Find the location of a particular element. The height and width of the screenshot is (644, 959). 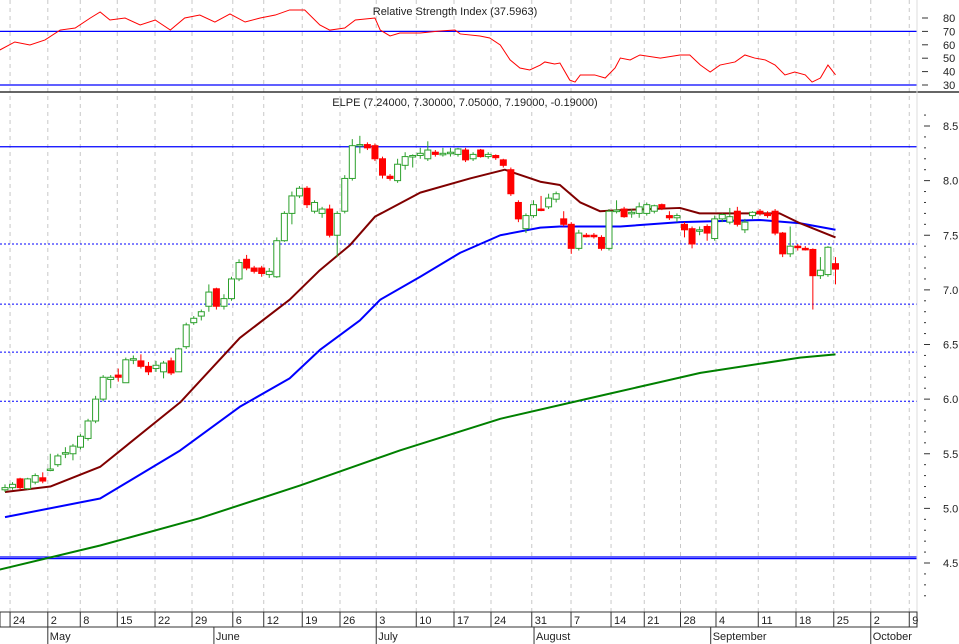

date-label: 11 is located at coordinates (766, 621).